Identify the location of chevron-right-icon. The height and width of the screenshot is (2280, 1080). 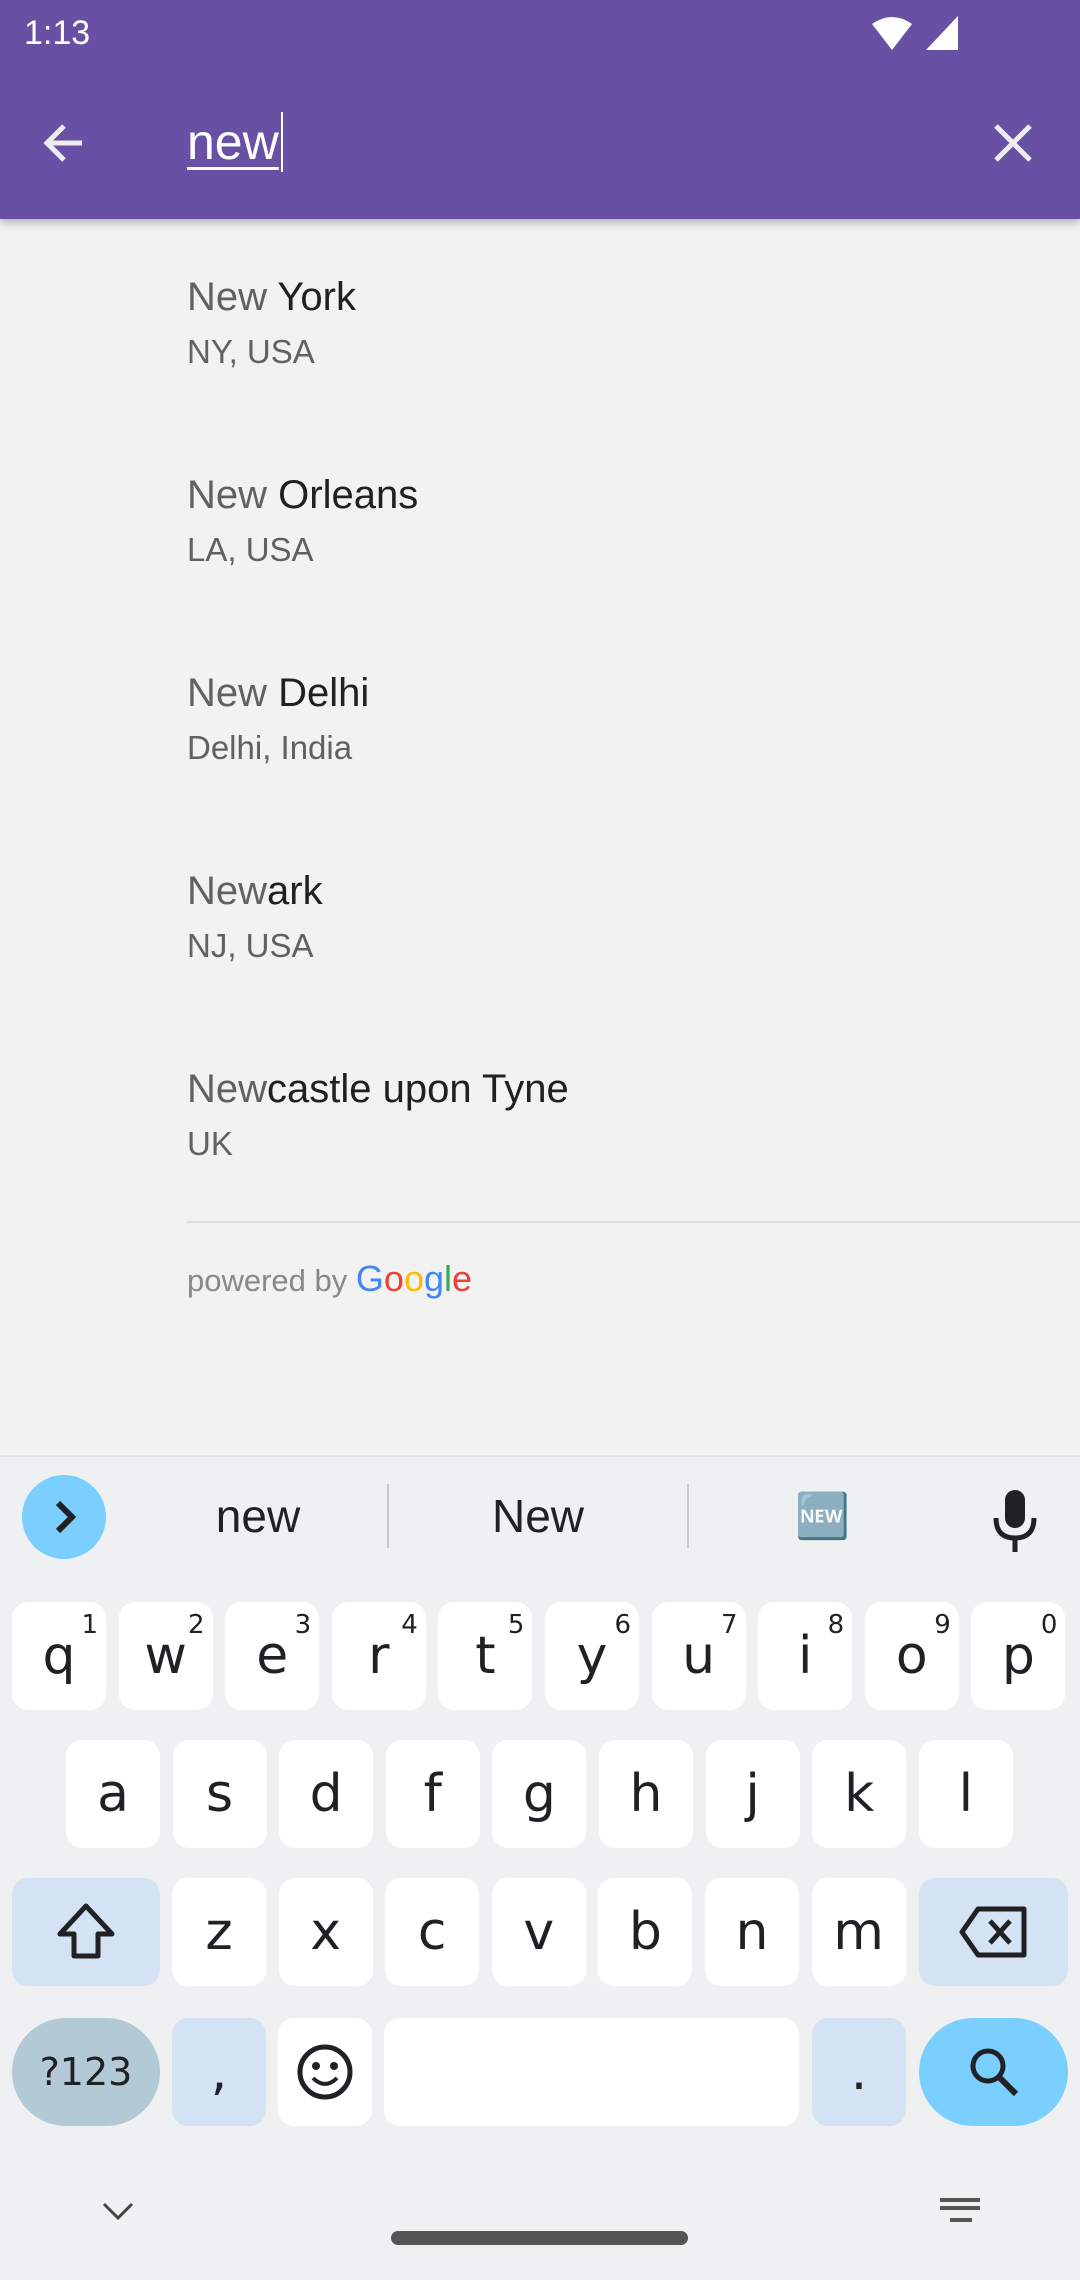
(66, 1517).